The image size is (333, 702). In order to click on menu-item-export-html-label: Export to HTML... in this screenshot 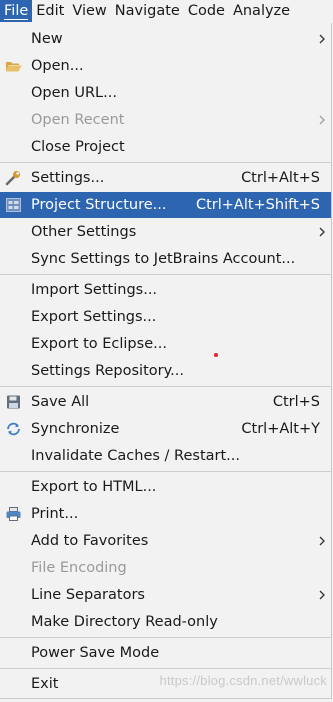, I will do `click(94, 487)`.